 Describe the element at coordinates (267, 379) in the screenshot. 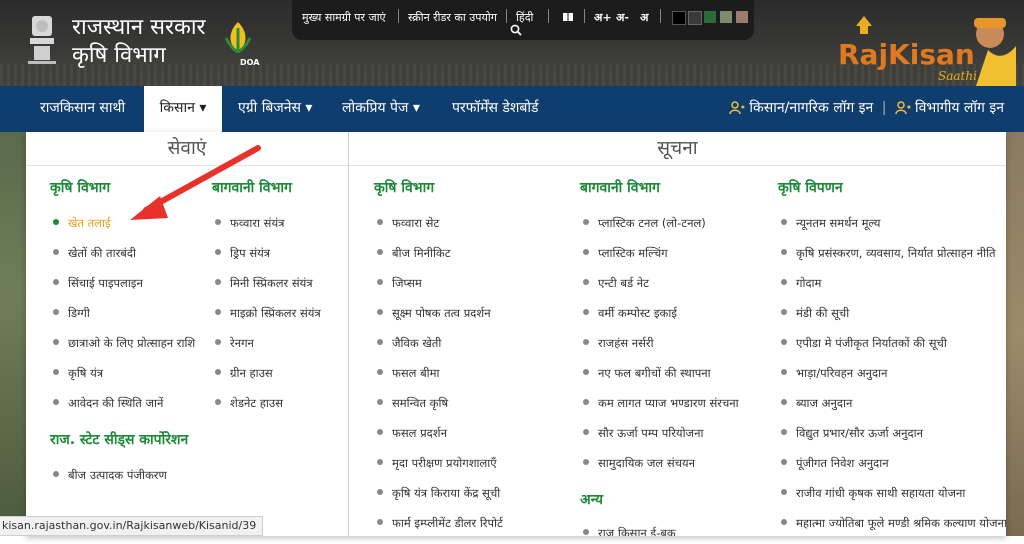

I see `list-item: ग्रीन हाउस` at that location.